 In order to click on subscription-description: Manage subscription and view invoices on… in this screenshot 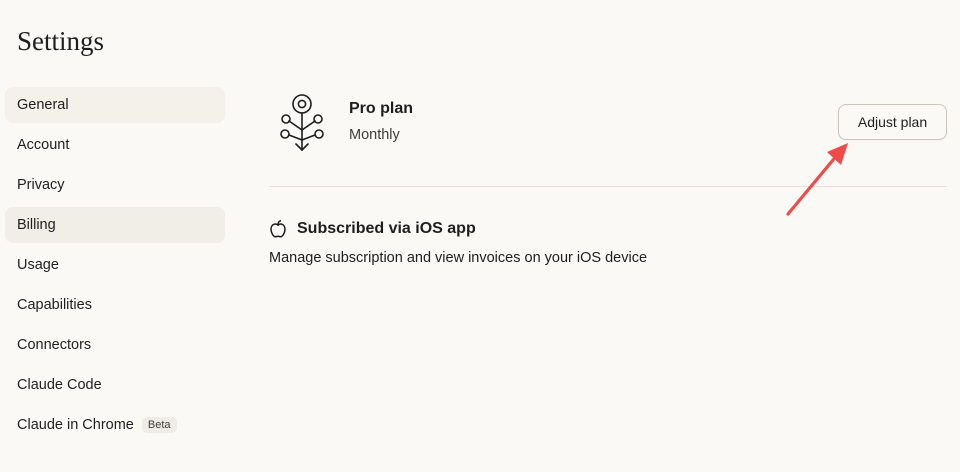, I will do `click(458, 258)`.